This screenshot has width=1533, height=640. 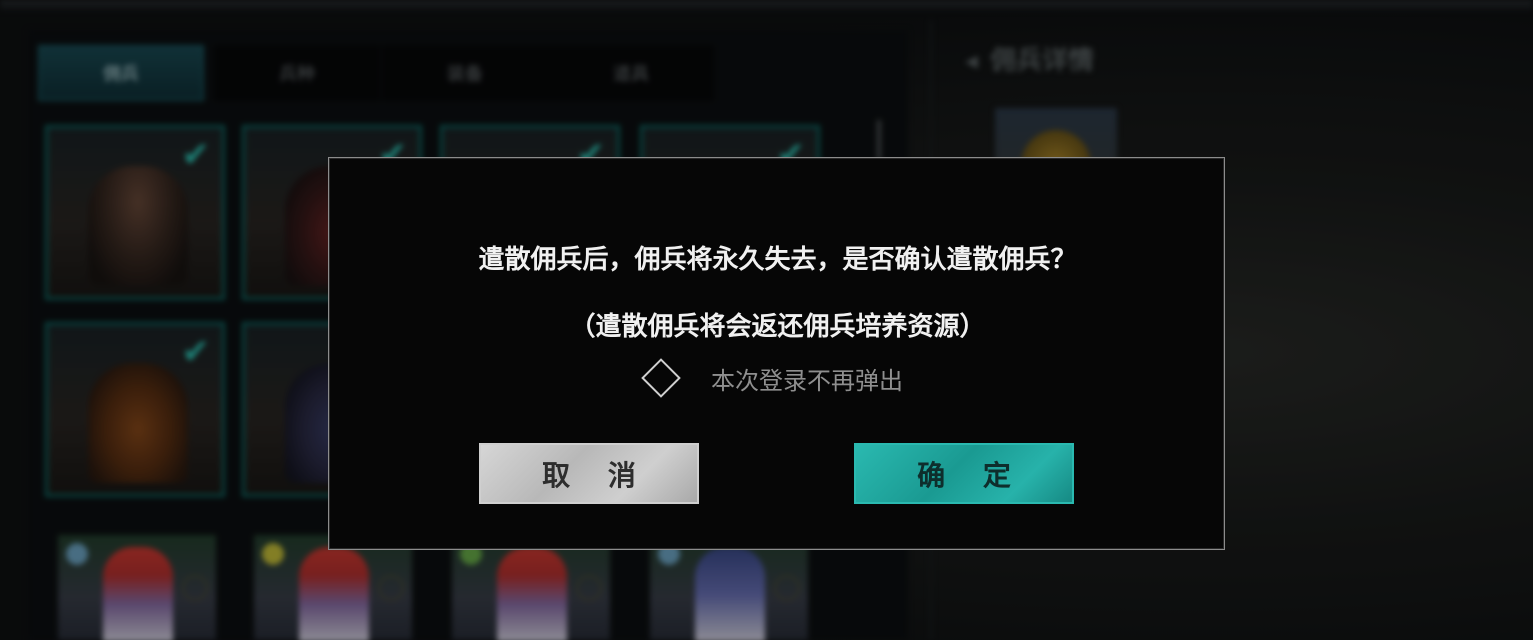 I want to click on confirm-button: 确 定, so click(x=964, y=473).